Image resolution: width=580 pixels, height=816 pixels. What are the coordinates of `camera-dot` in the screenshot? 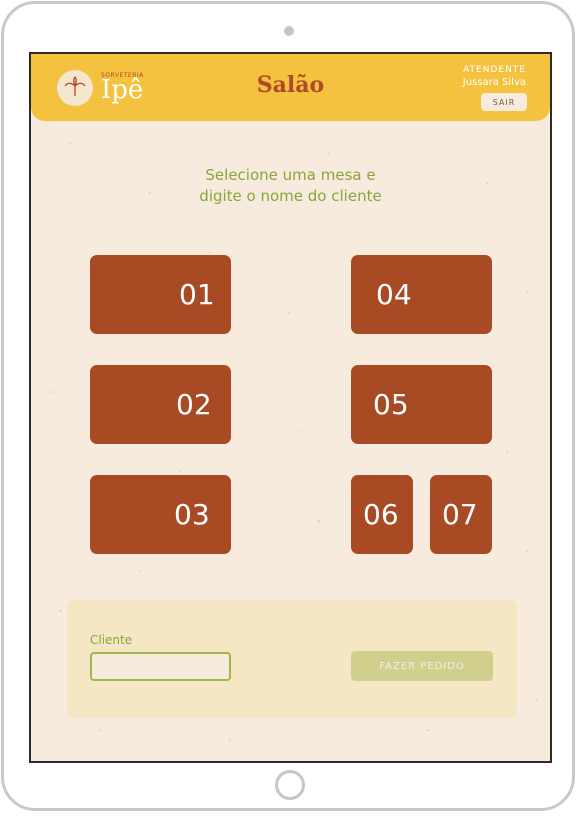 It's located at (289, 31).